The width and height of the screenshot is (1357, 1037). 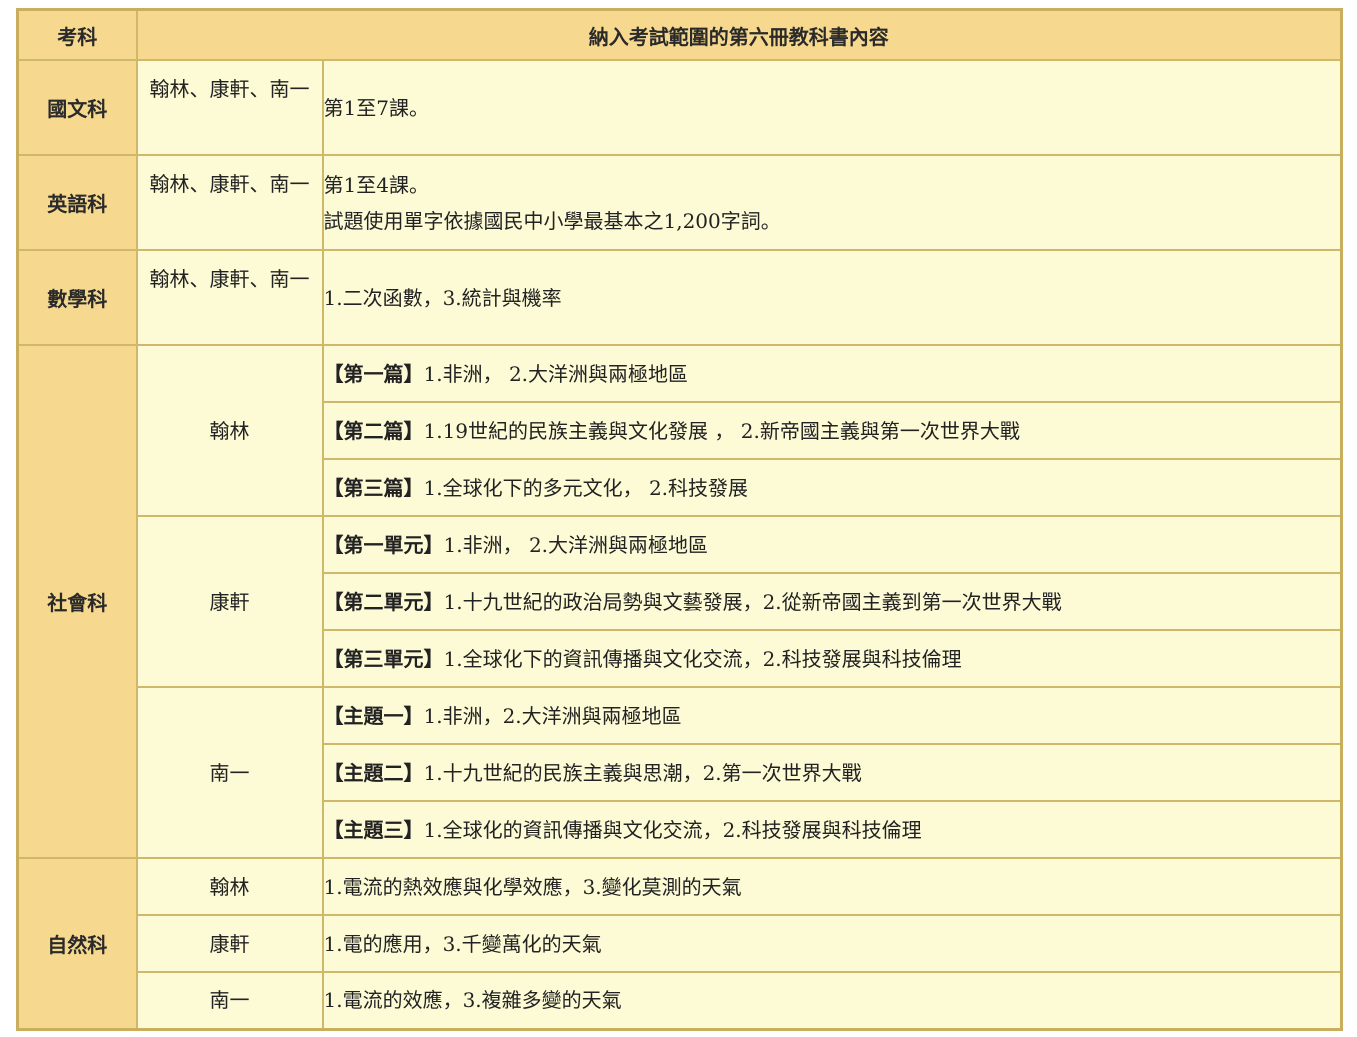 I want to click on content-cell: 【第二篇】1.19世紀的民族主義與文化發展 ， 2.新帝國主義與第一次世界大戰, so click(x=832, y=430).